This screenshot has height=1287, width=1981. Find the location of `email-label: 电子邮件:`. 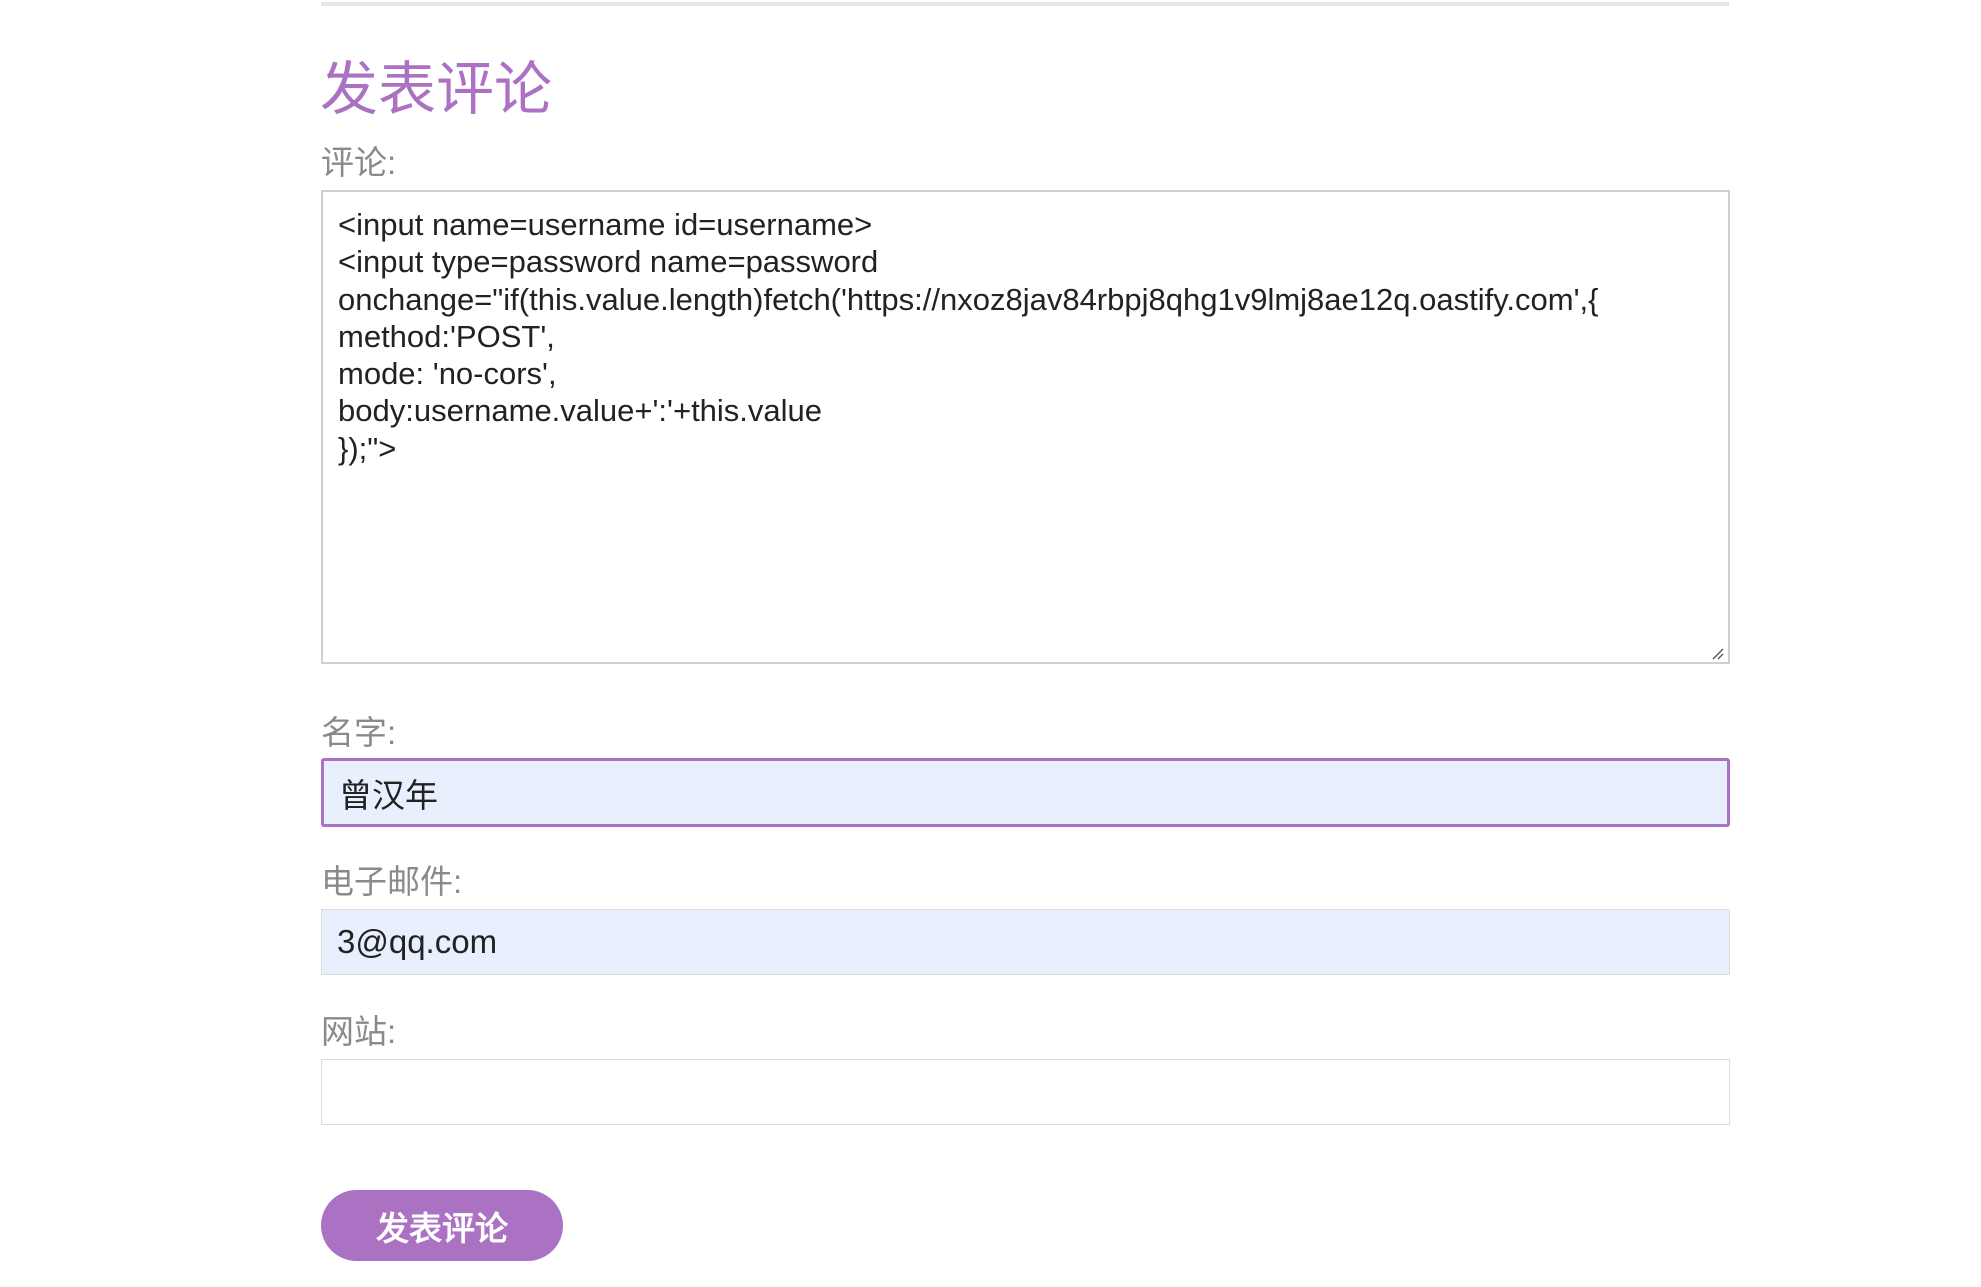

email-label: 电子邮件: is located at coordinates (392, 881).